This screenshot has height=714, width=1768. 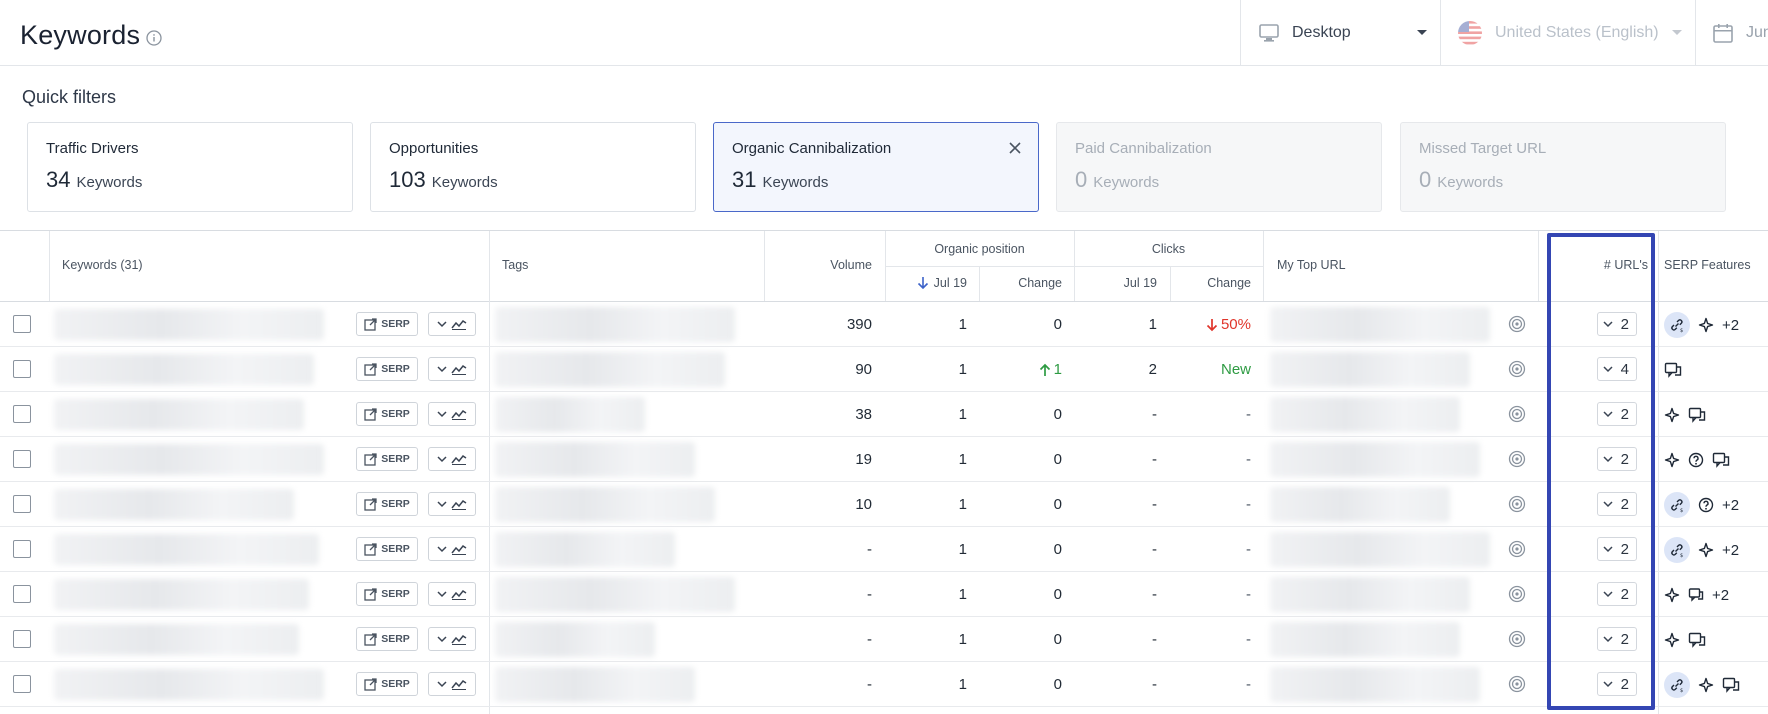 I want to click on table-row: SERP 19 1 0 - - 2, so click(x=884, y=459).